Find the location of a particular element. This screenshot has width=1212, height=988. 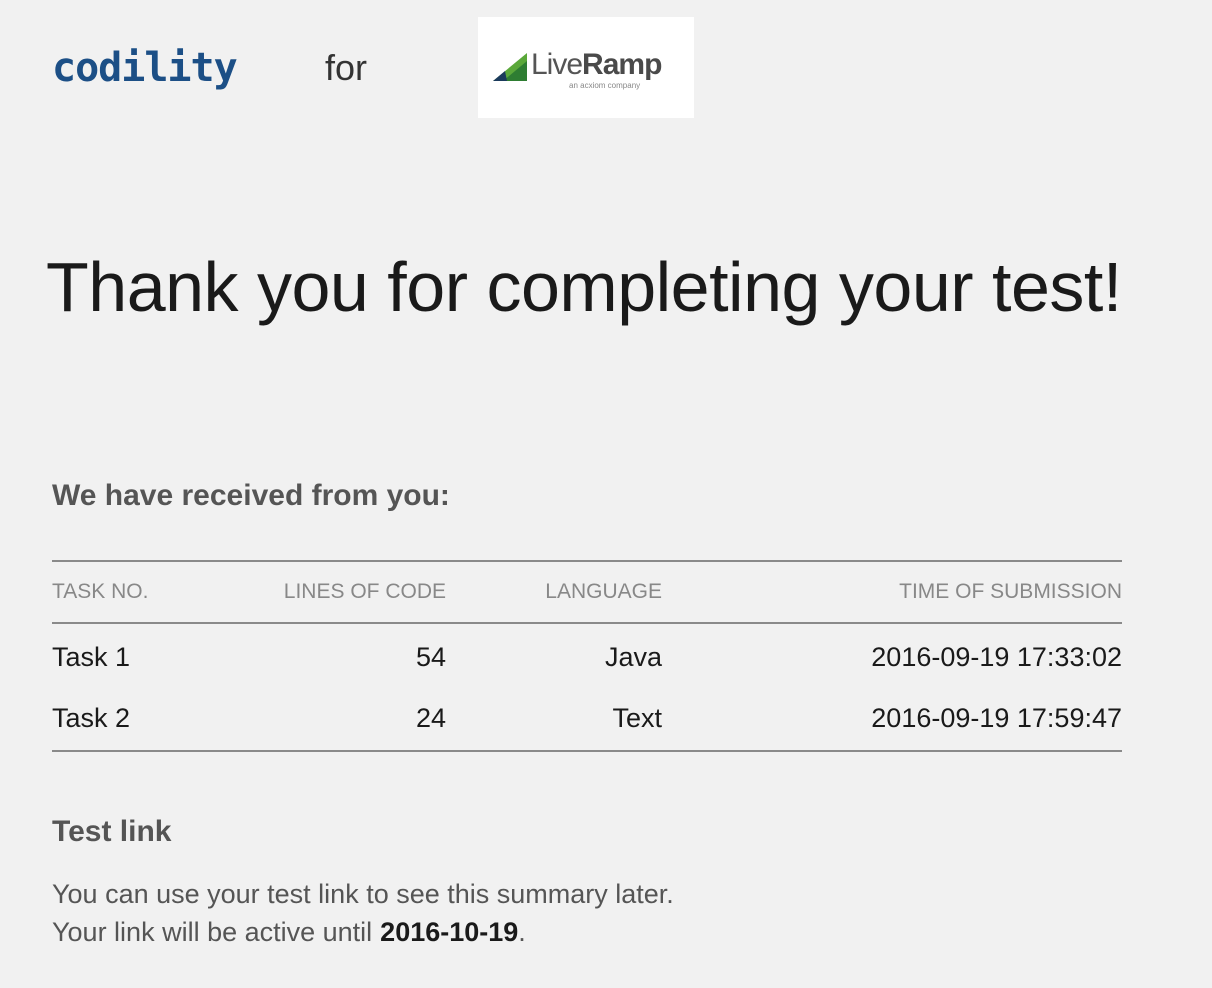

task-cell: Task 1 is located at coordinates (91, 656).